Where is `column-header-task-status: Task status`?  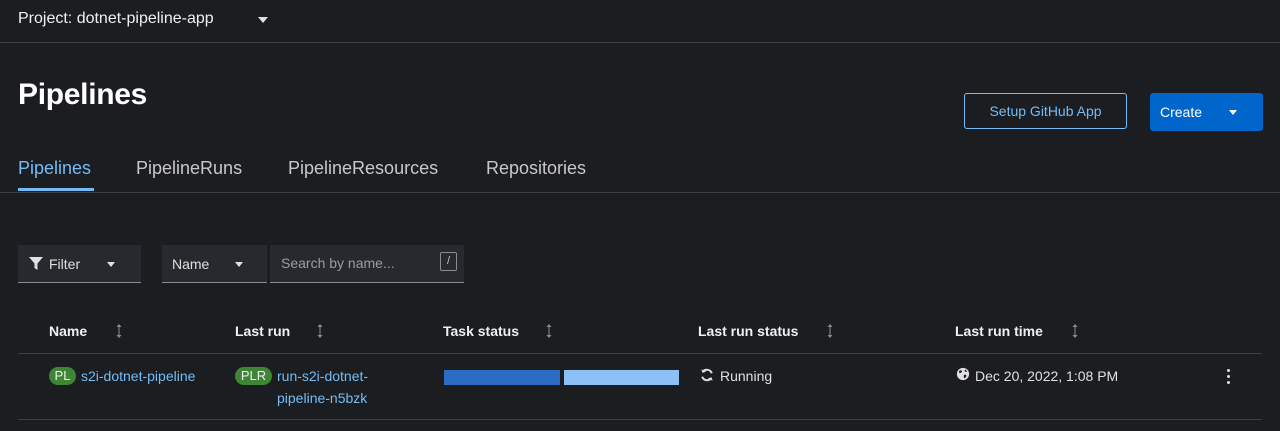 column-header-task-status: Task status is located at coordinates (481, 331).